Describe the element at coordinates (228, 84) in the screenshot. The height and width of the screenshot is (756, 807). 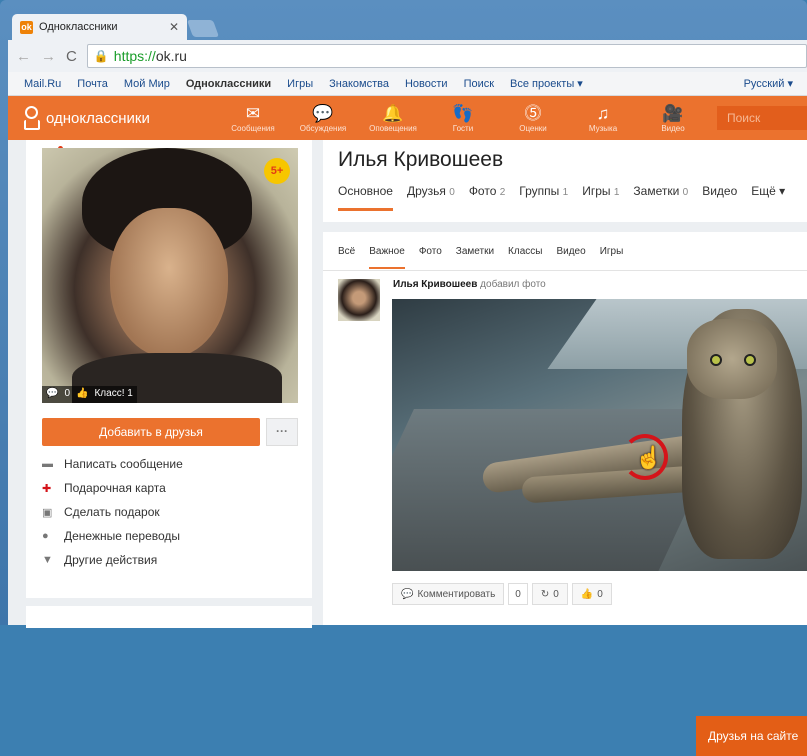
I see `portal-link-ok: Одноклассники` at that location.